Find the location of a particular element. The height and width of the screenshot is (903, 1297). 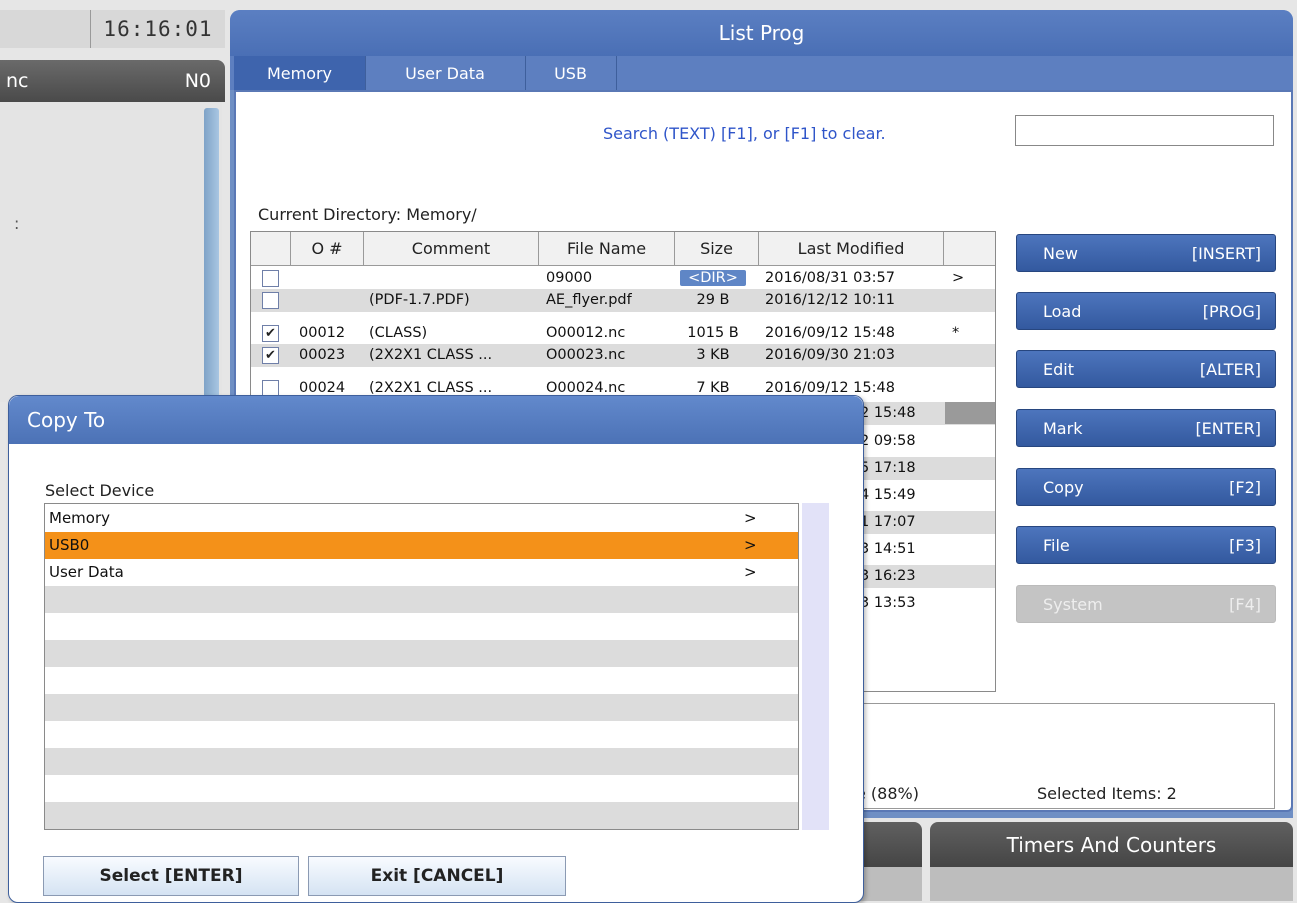

tab-timers-and-counters: Timers And Counters is located at coordinates (1111, 844).